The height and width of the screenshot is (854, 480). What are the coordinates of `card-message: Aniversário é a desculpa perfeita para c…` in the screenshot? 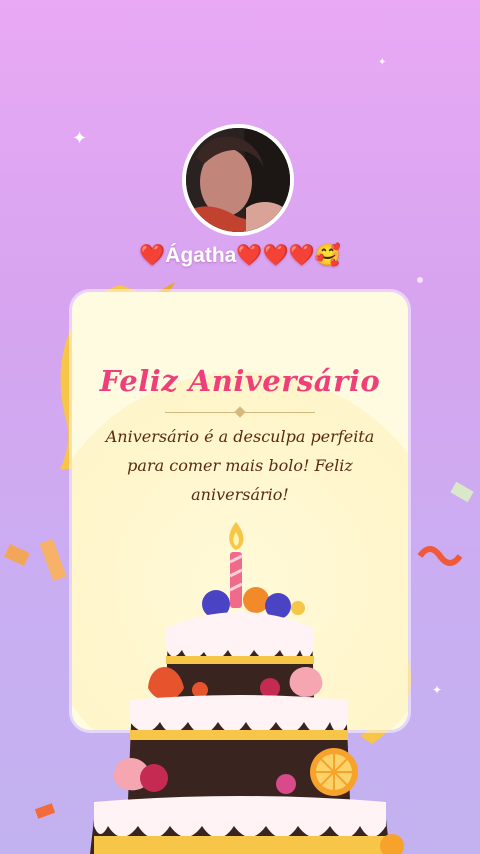 It's located at (240, 465).